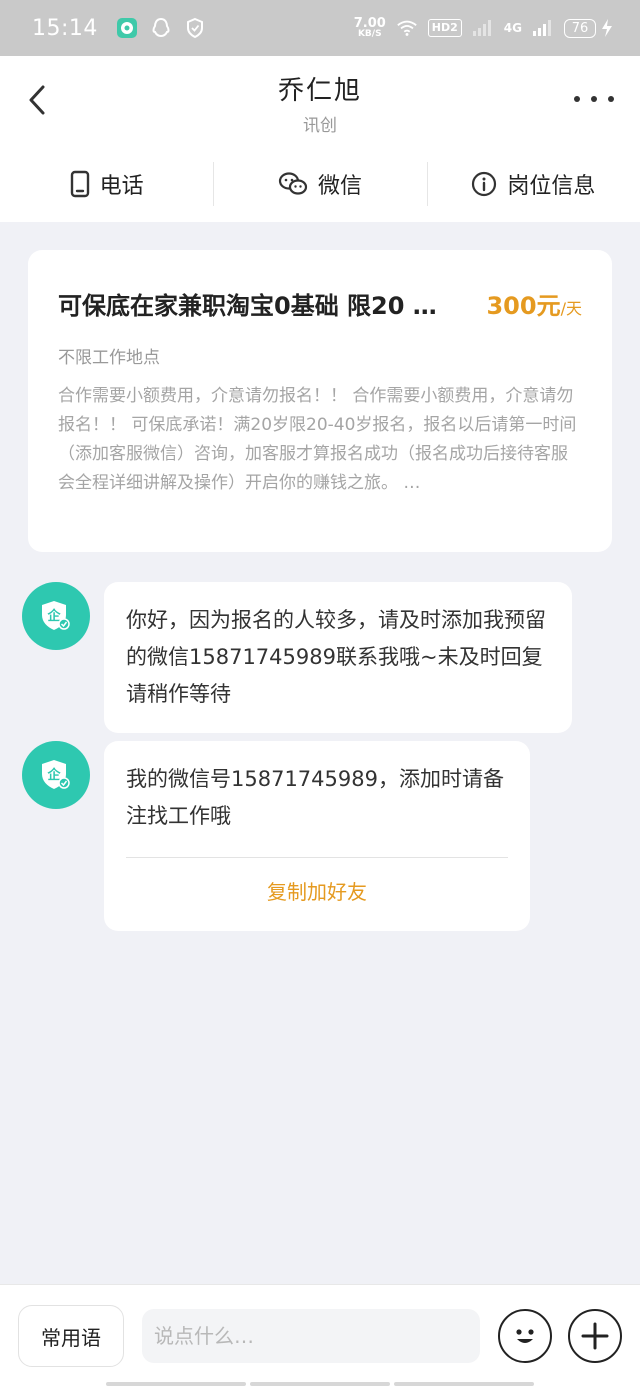  I want to click on shield-icon, so click(195, 28).